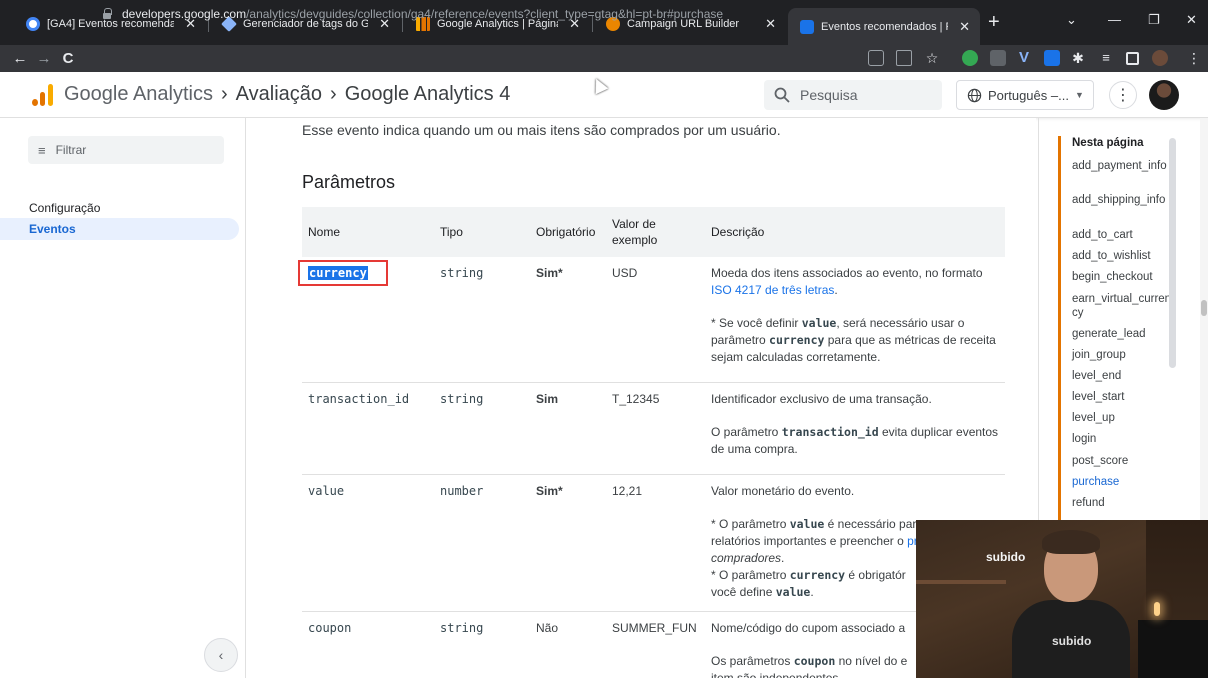 Image resolution: width=1208 pixels, height=678 pixels. Describe the element at coordinates (1062, 599) in the screenshot. I see `webcam-overlay: subido subido` at that location.